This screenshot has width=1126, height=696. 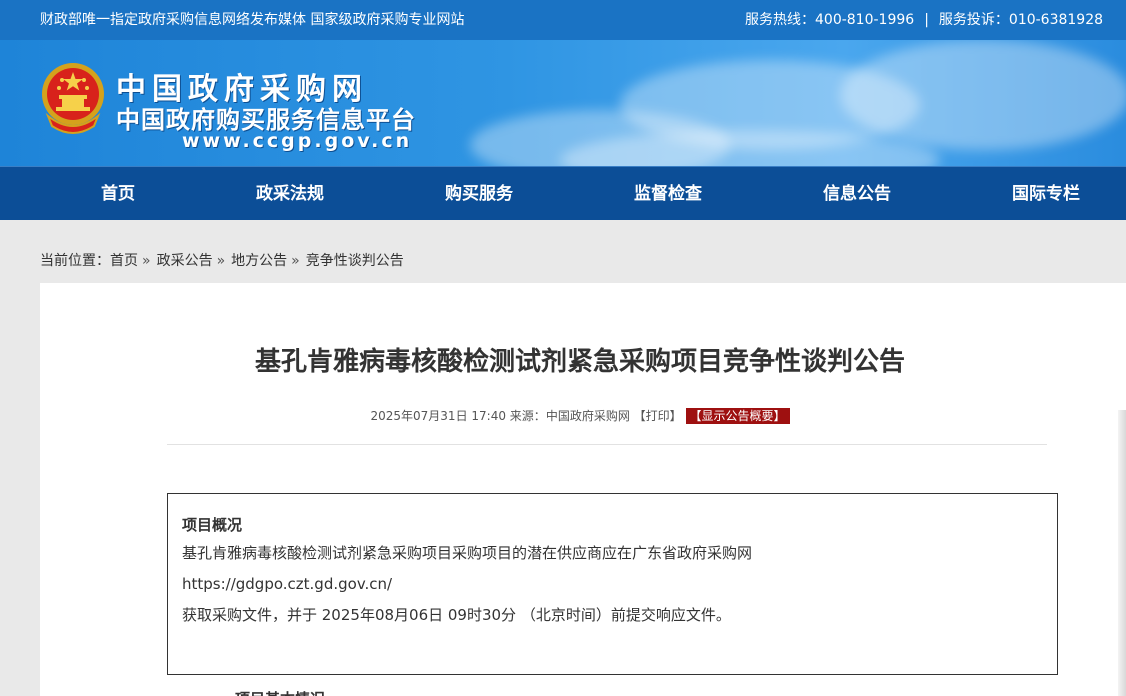 What do you see at coordinates (579, 362) in the screenshot?
I see `article-title: 基孔肯雅病毒核酸检测试剂紧急采购项目竞争性谈判公告` at bounding box center [579, 362].